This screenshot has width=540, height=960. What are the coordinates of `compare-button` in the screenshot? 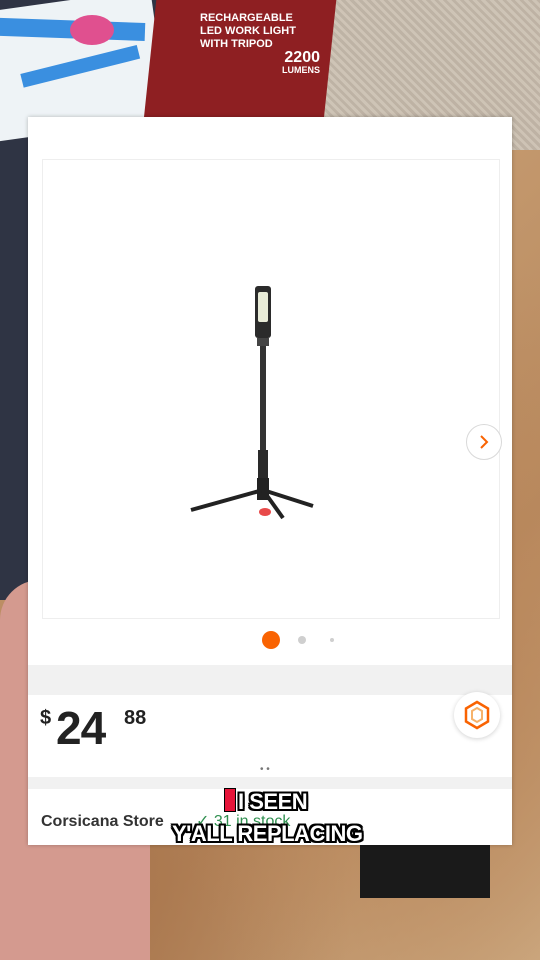 It's located at (477, 715).